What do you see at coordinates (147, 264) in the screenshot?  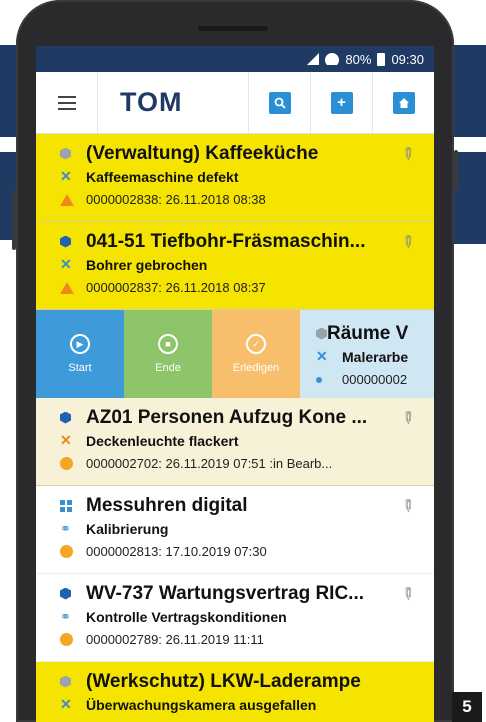 I see `ticket-subtitle: Bohrer gebrochen` at bounding box center [147, 264].